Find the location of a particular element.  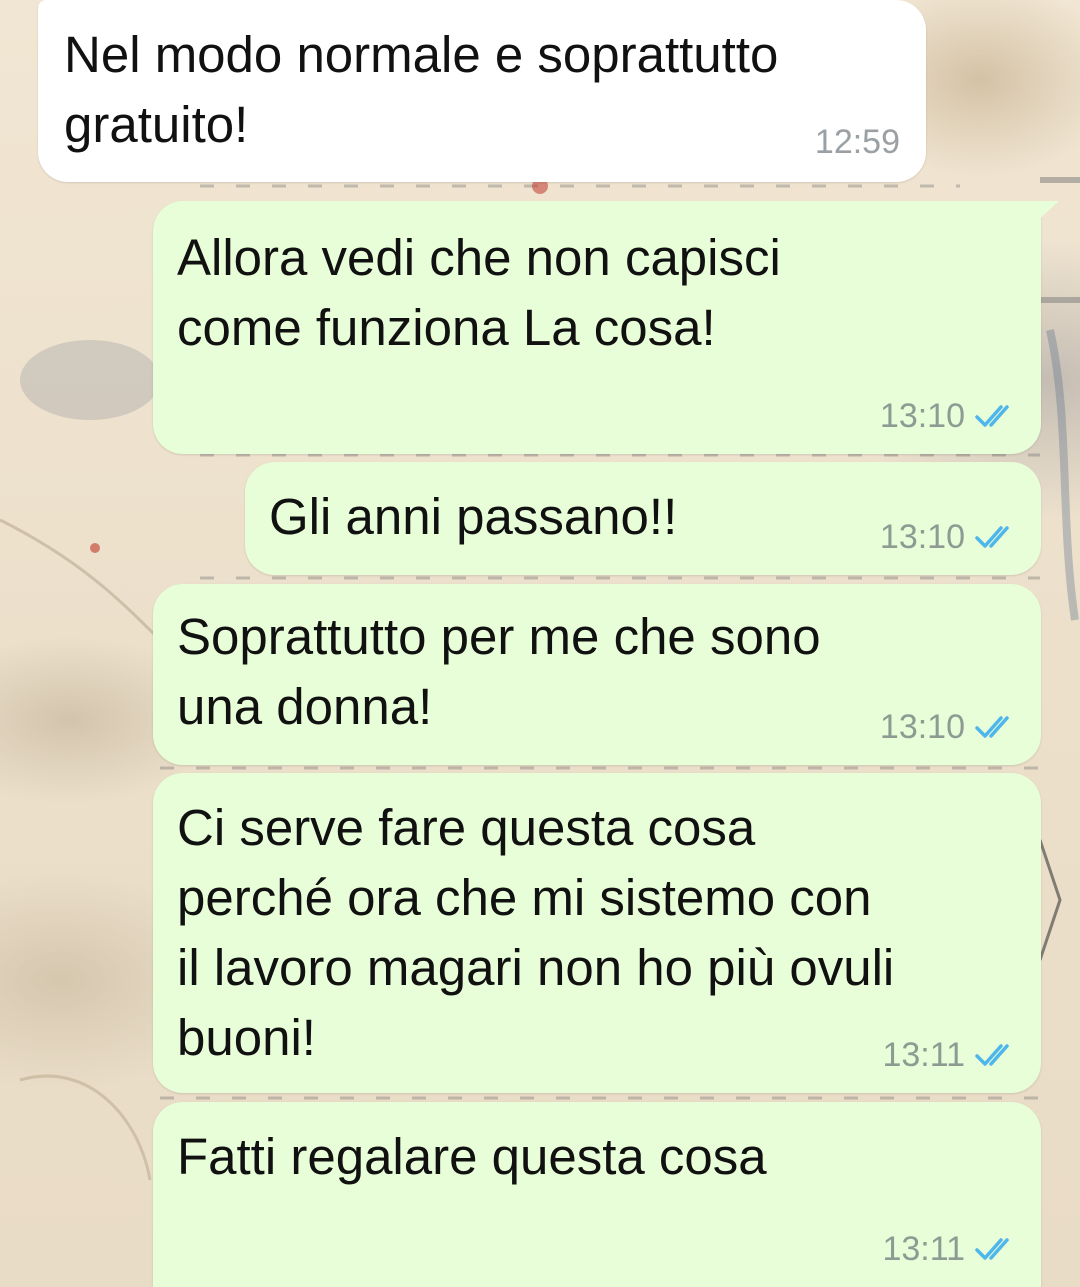

message-bubble-outgoing: Fatti regalare questa cosa 13:11 is located at coordinates (597, 1194).